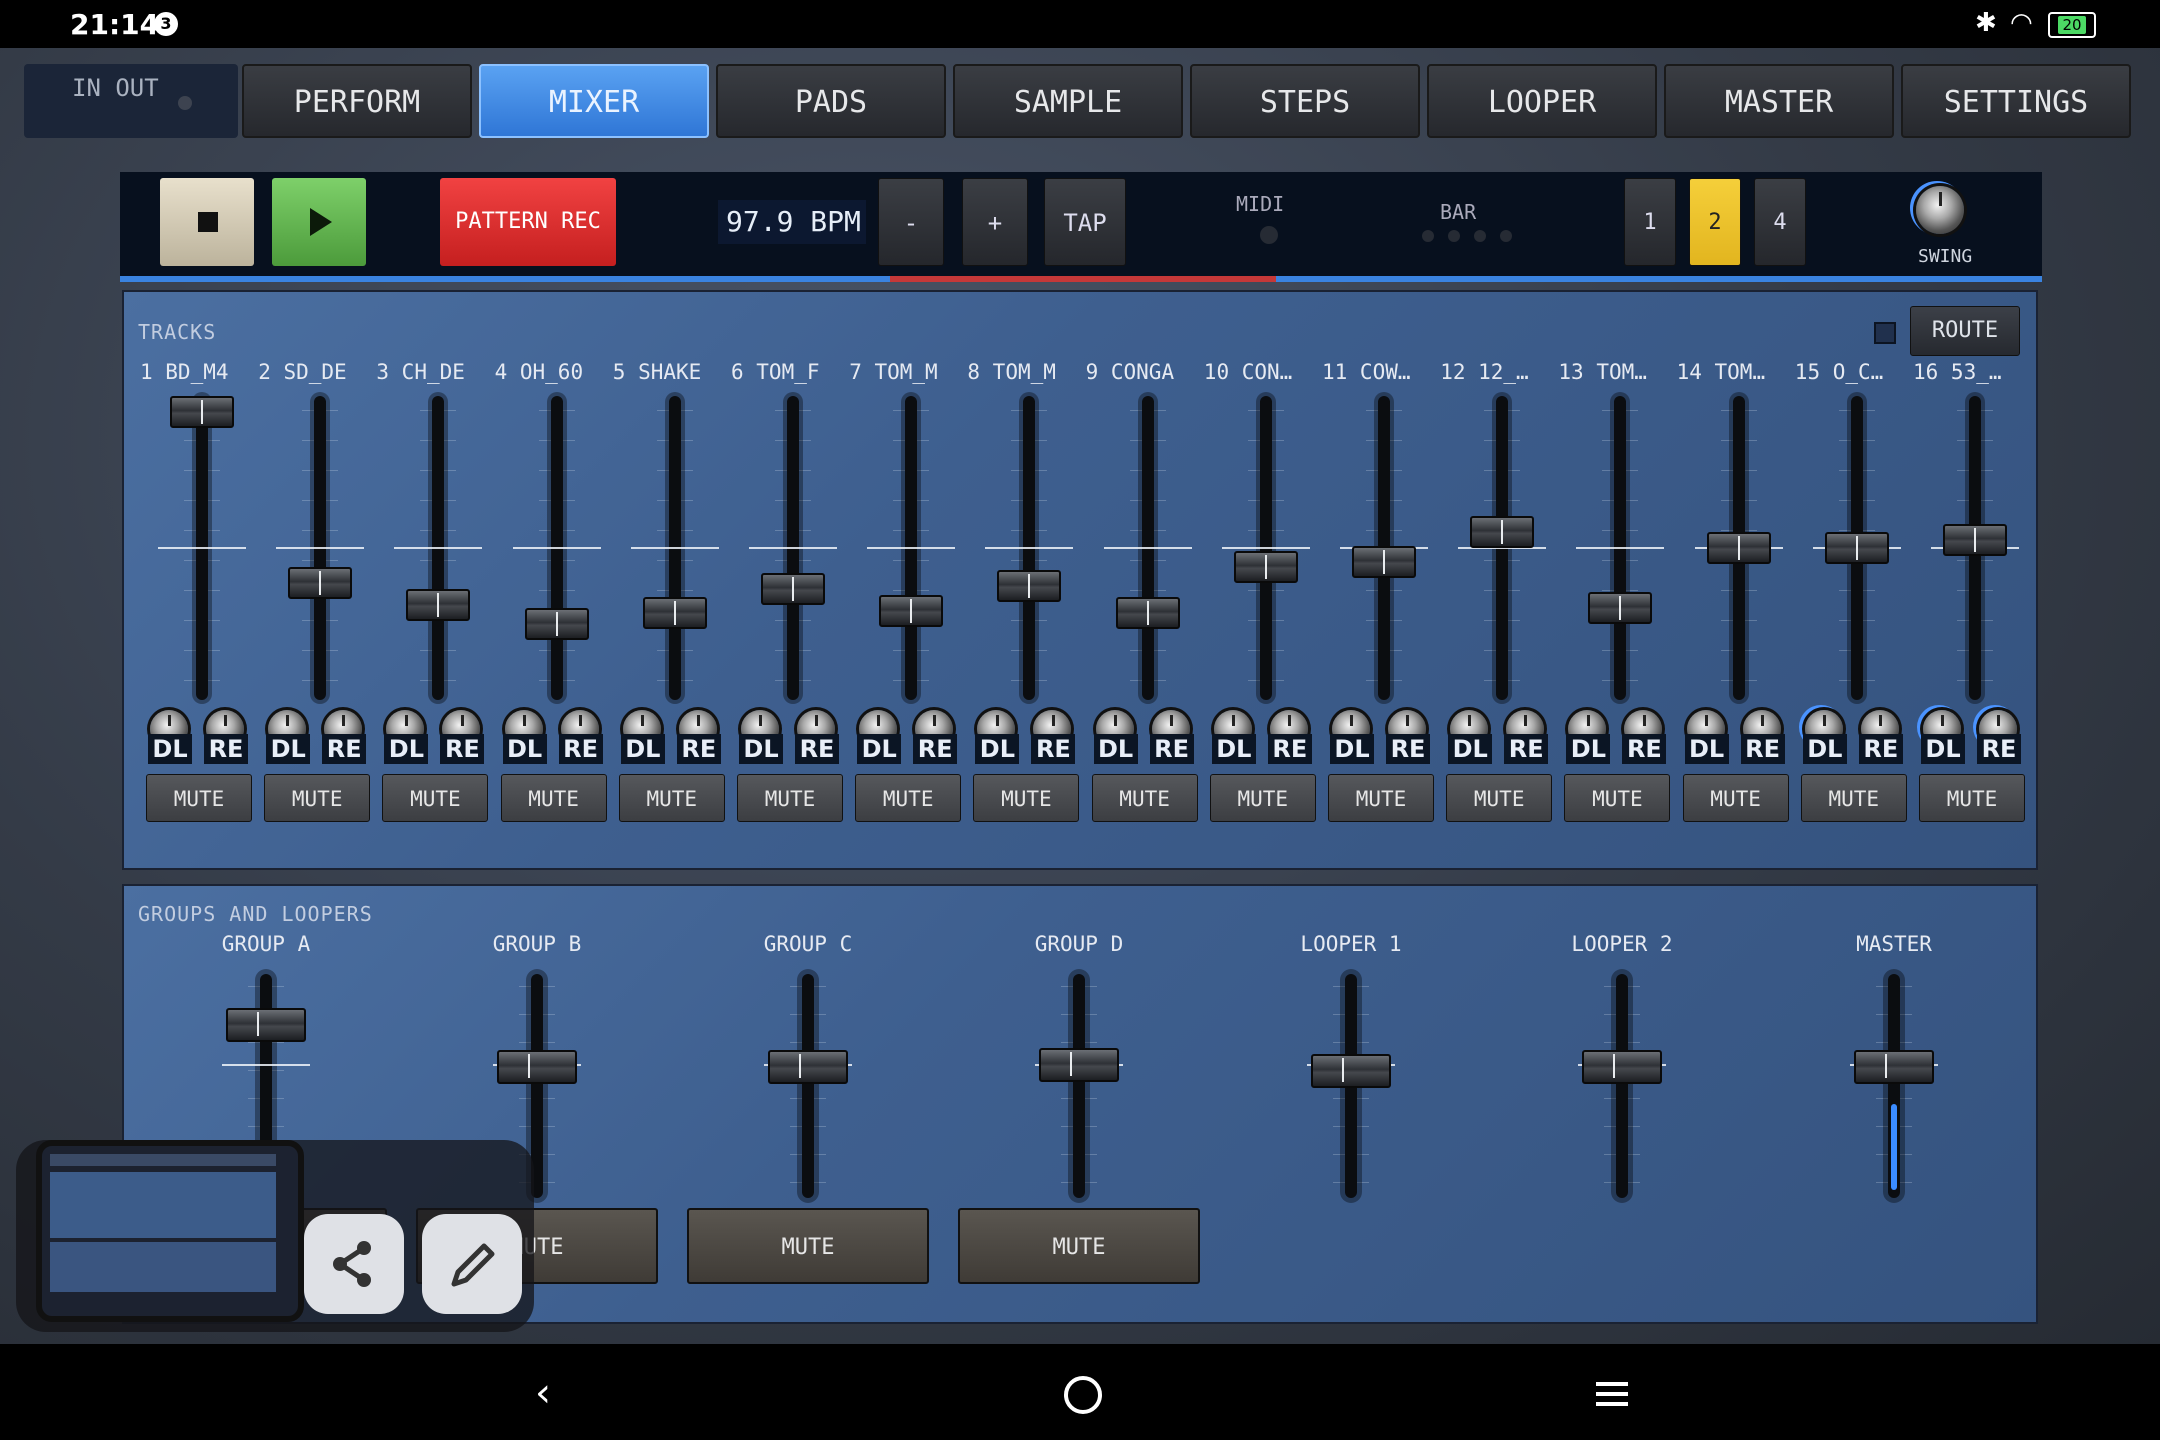  What do you see at coordinates (1945, 256) in the screenshot?
I see `swing-label: SWING` at bounding box center [1945, 256].